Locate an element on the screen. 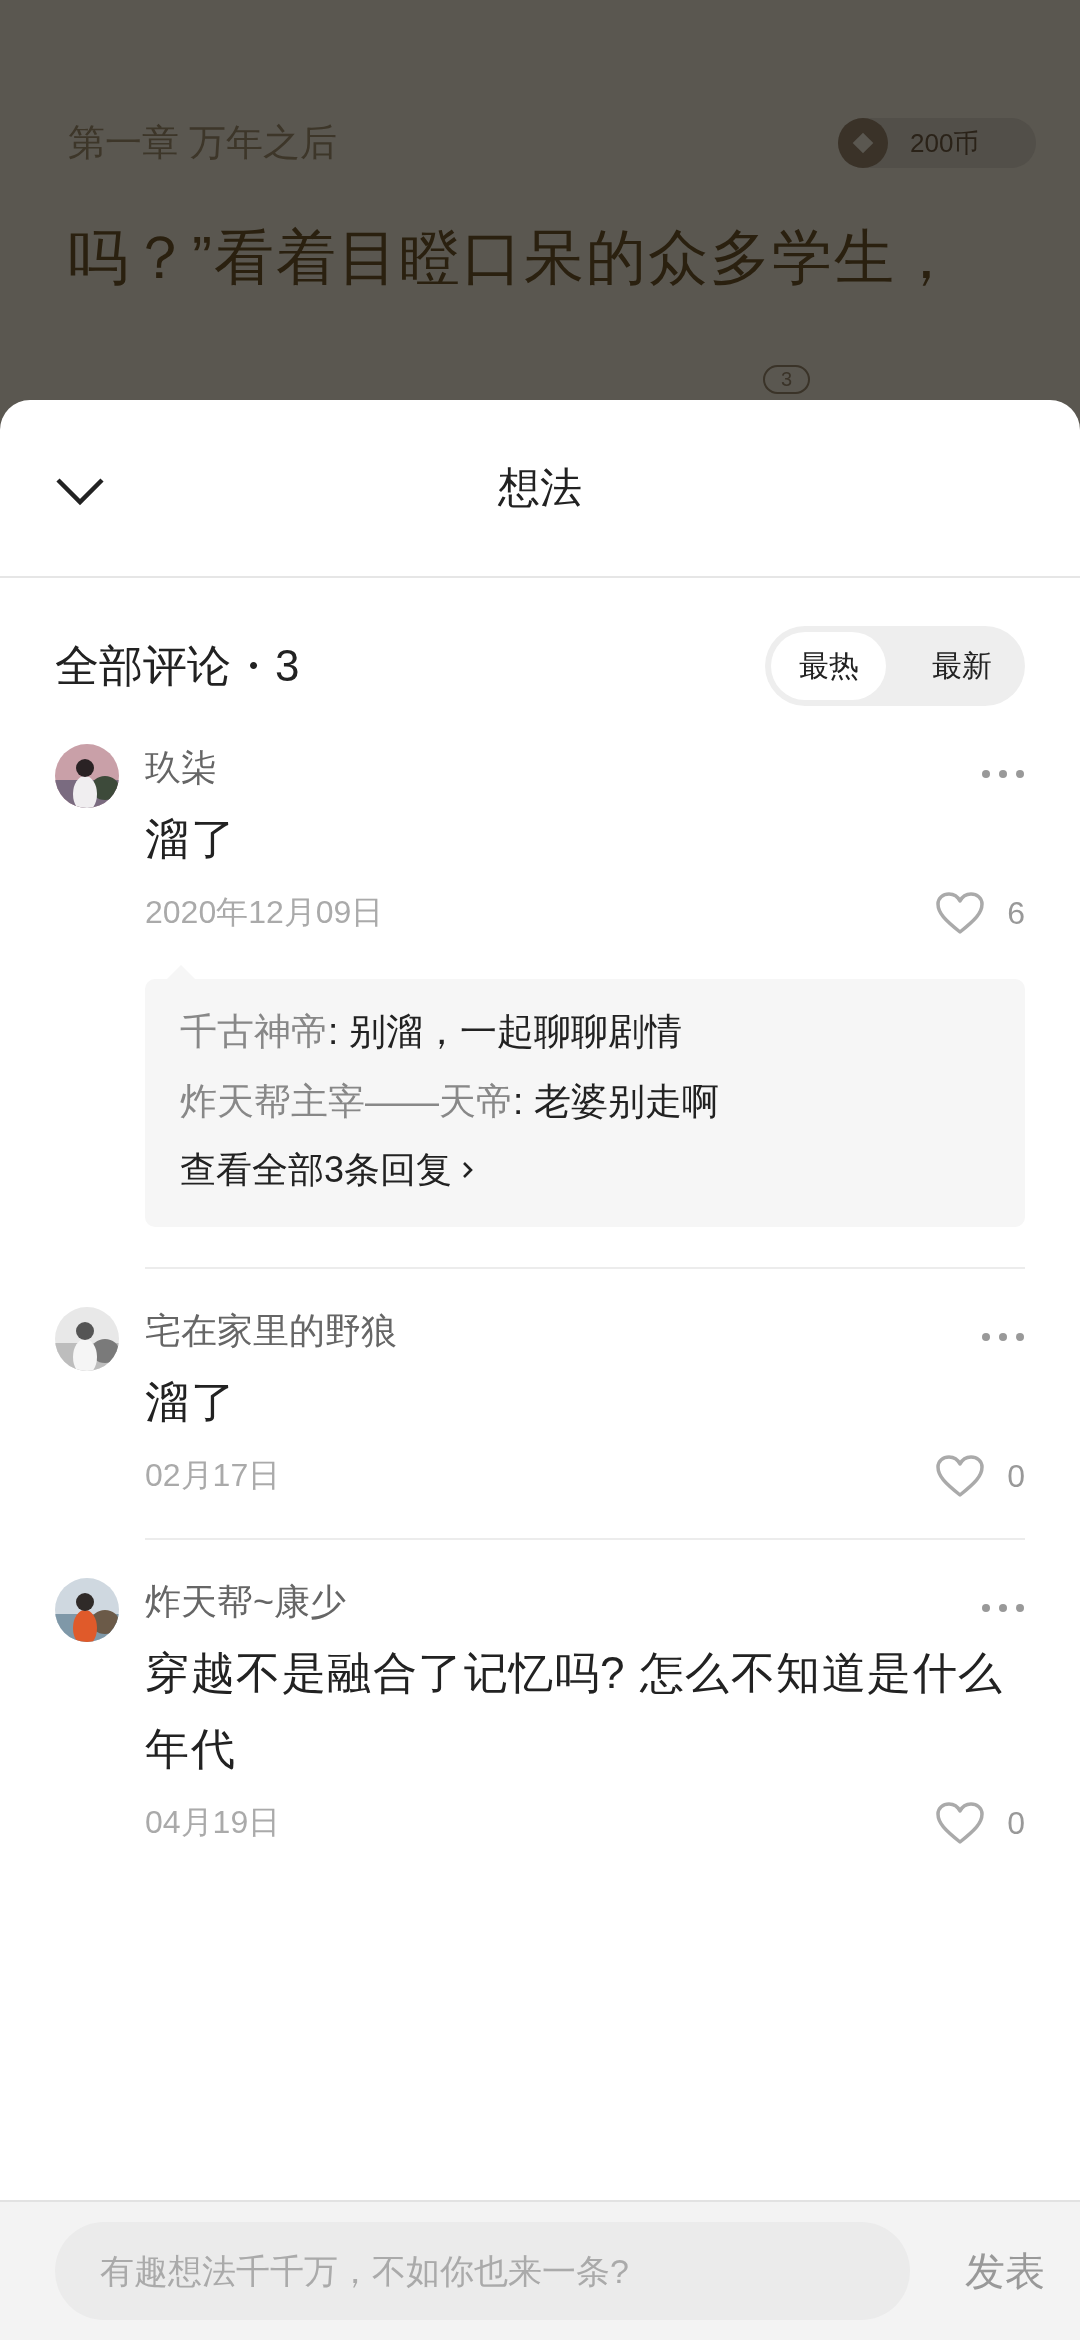 The height and width of the screenshot is (2340, 1080). like-count: 6 is located at coordinates (1016, 913).